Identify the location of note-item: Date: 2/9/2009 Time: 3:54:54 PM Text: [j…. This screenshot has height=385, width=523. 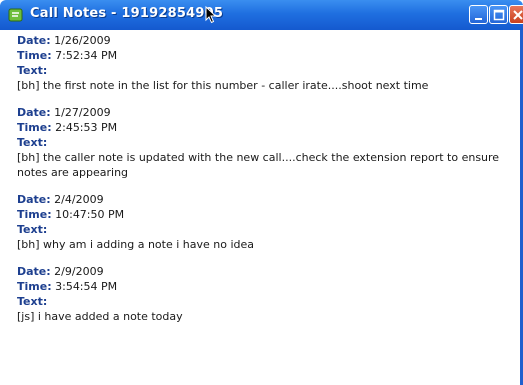
(267, 294).